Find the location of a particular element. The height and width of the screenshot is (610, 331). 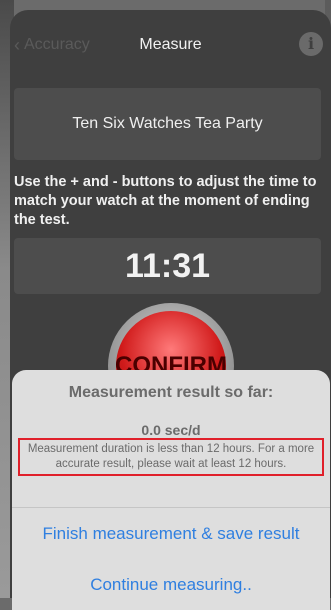

continue-measuring-button: Continue measuring.. is located at coordinates (171, 584).